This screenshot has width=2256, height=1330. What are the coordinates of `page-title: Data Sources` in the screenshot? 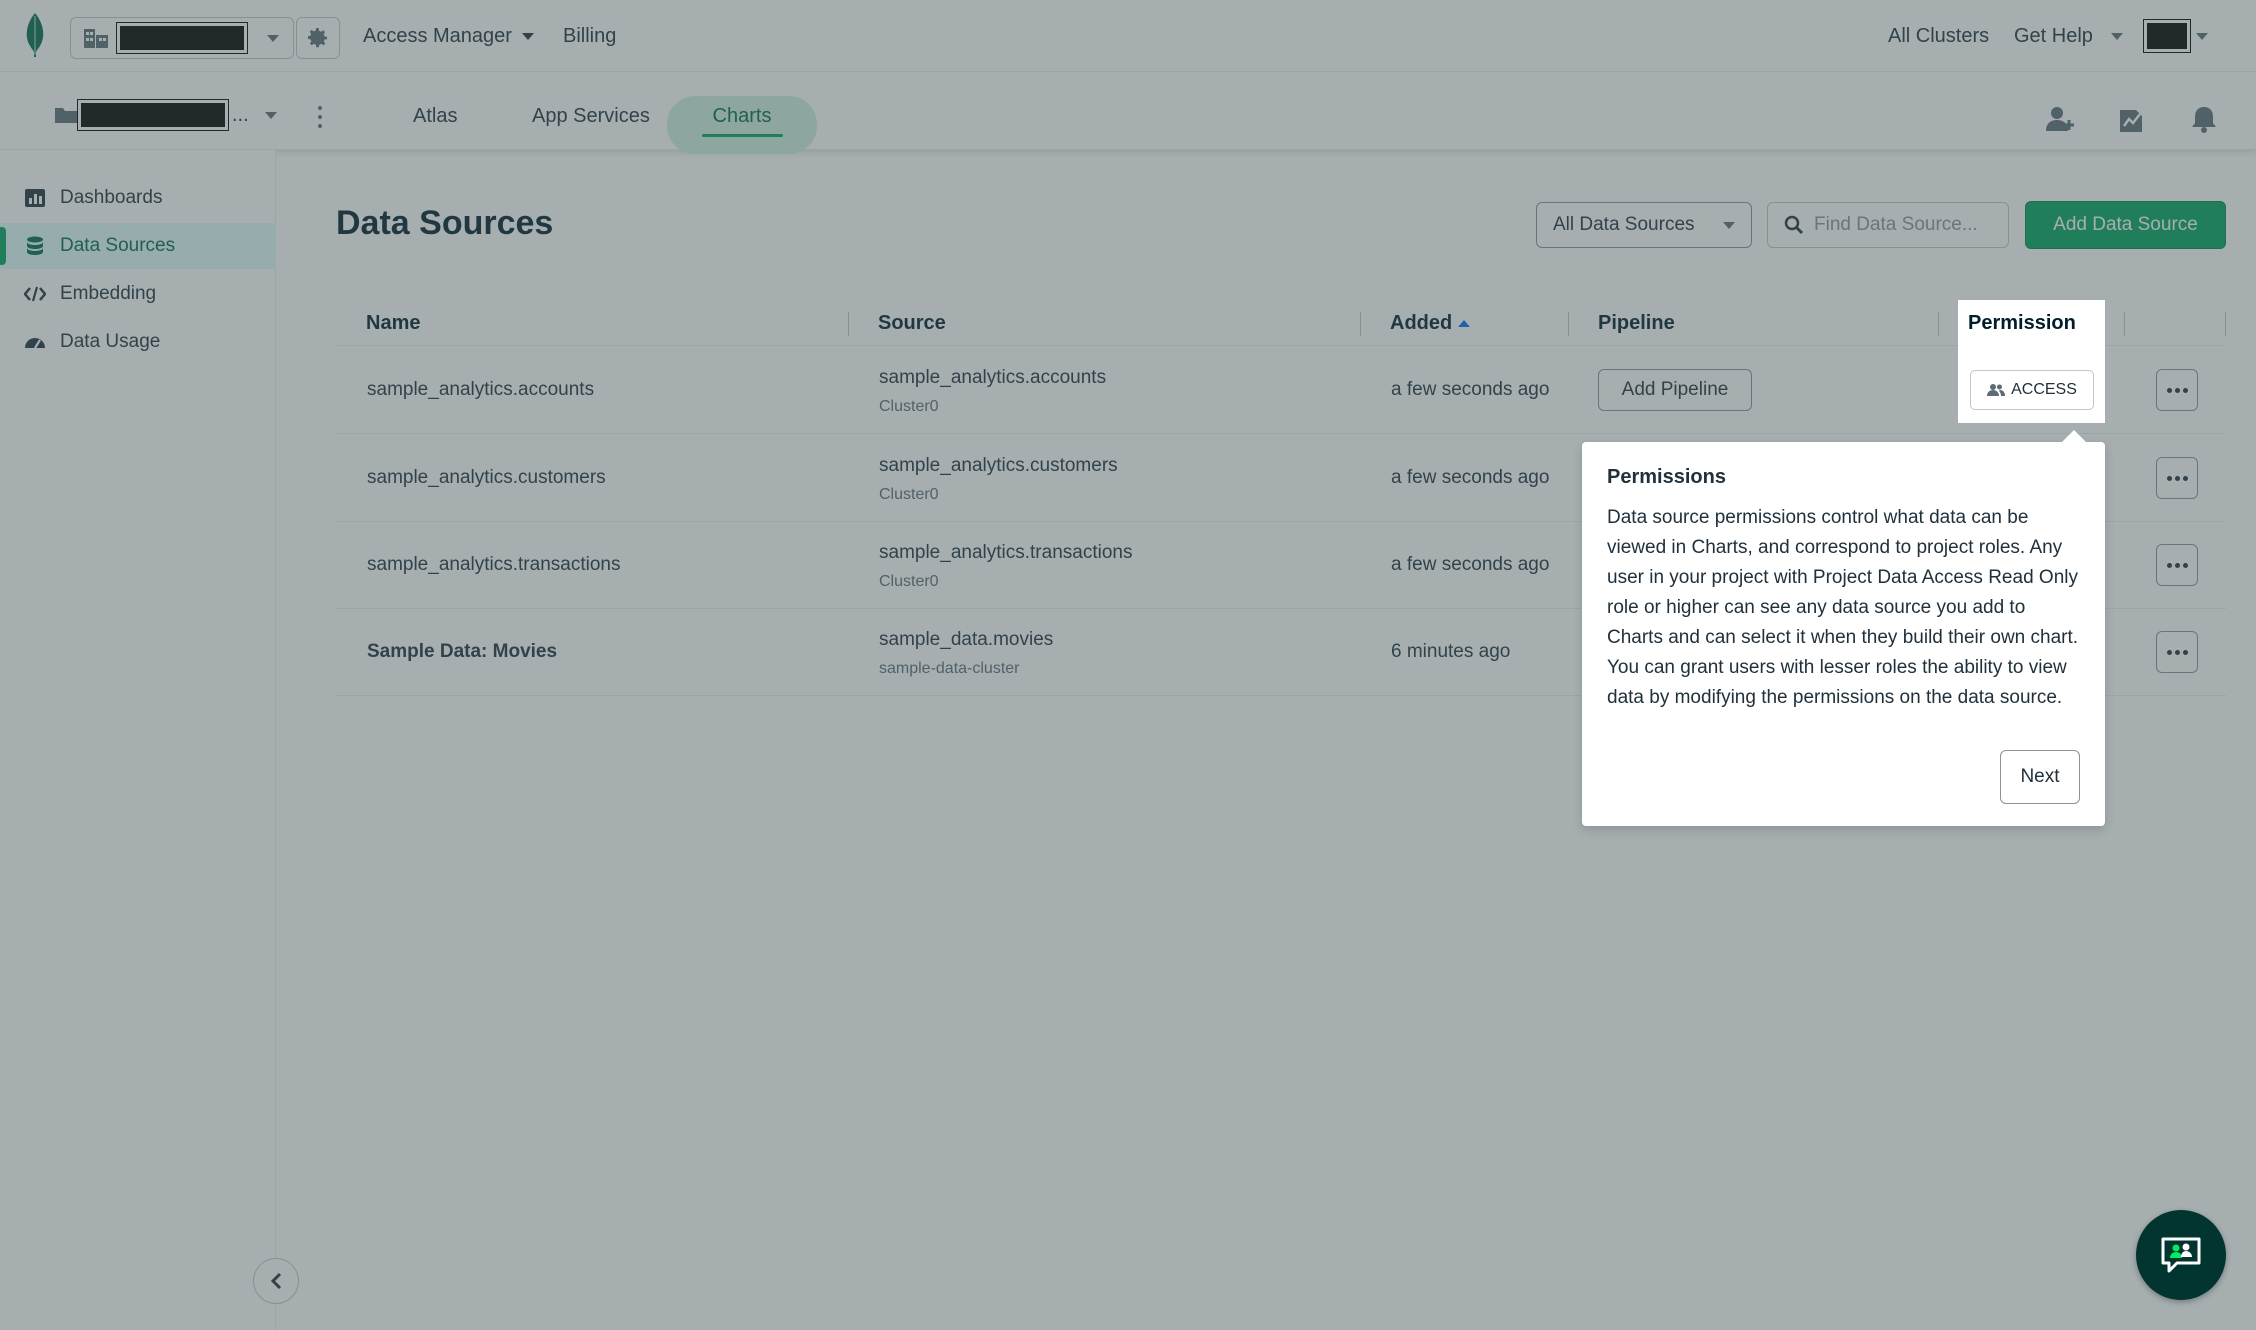 It's located at (445, 223).